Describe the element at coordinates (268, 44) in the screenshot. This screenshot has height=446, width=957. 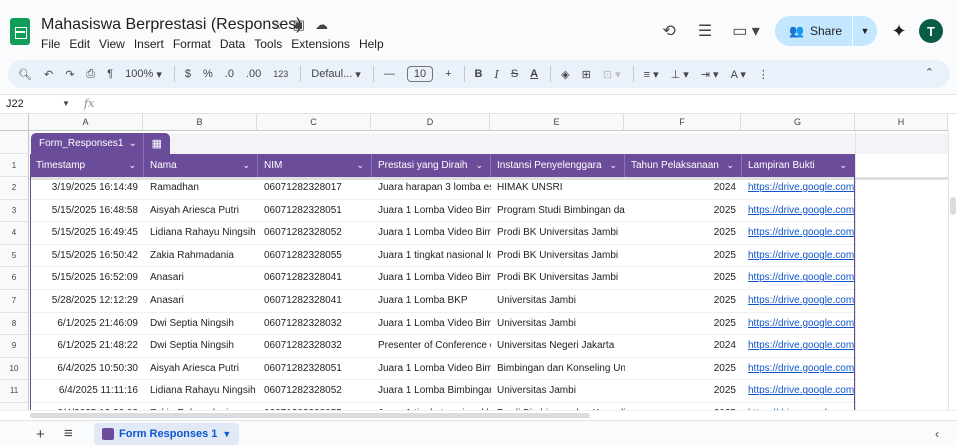
I see `menu-tools: Tools` at that location.